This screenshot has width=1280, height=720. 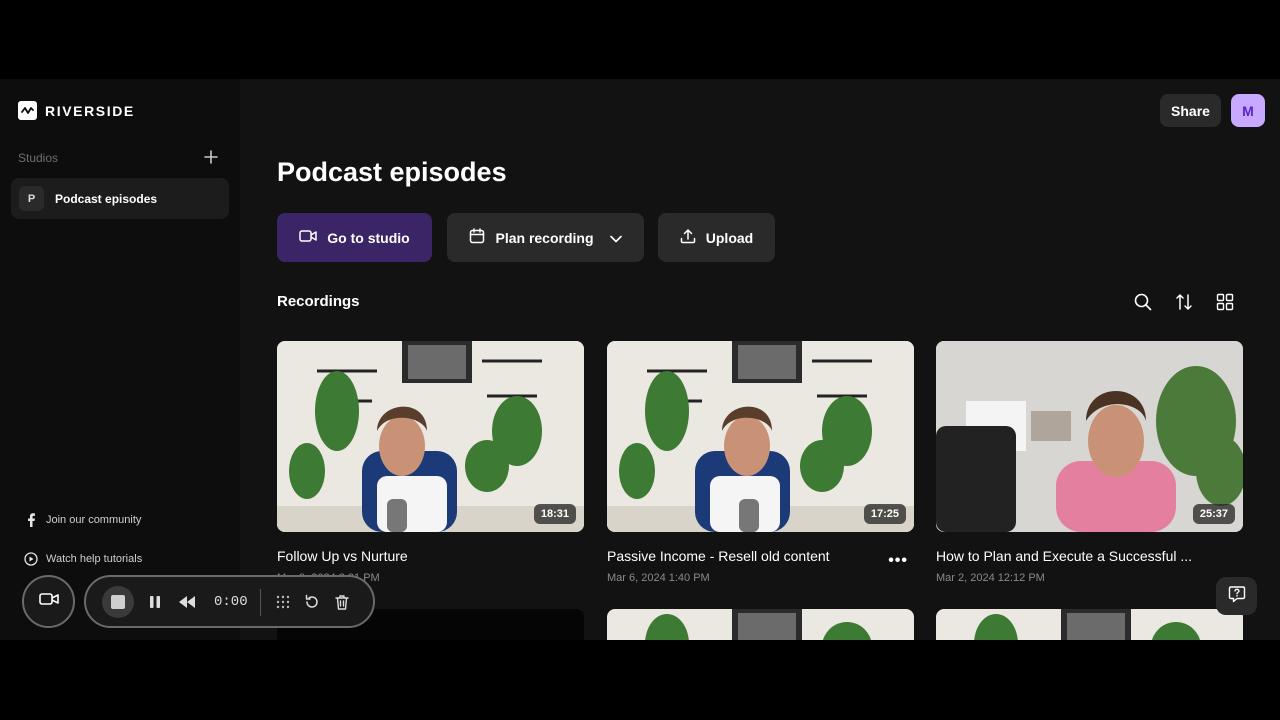 I want to click on recording-thumbnail: 18:31, so click(x=430, y=436).